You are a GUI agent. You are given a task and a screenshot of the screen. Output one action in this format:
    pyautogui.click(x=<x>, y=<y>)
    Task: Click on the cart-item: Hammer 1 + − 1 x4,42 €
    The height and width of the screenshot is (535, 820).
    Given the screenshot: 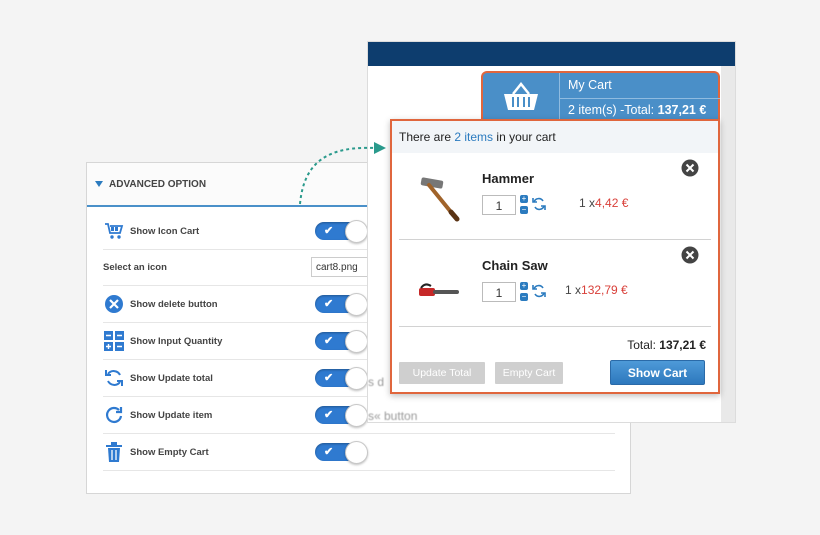 What is the action you would take?
    pyautogui.click(x=555, y=196)
    